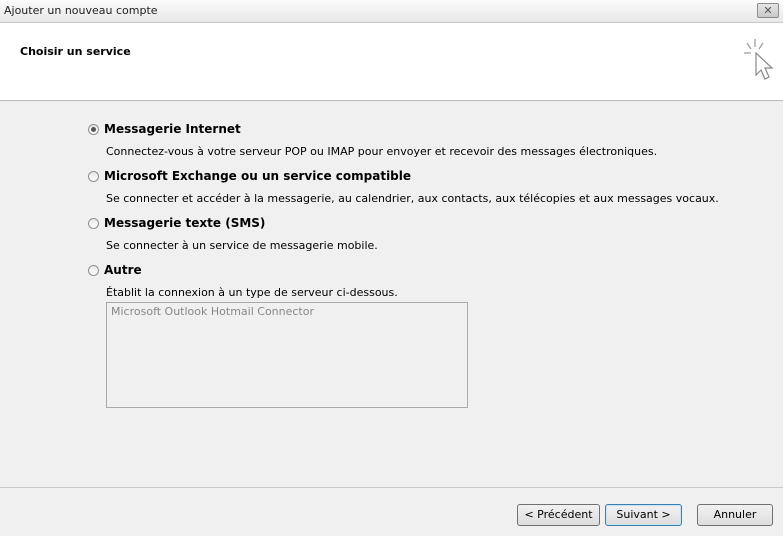  I want to click on radio-exchange, so click(93, 176).